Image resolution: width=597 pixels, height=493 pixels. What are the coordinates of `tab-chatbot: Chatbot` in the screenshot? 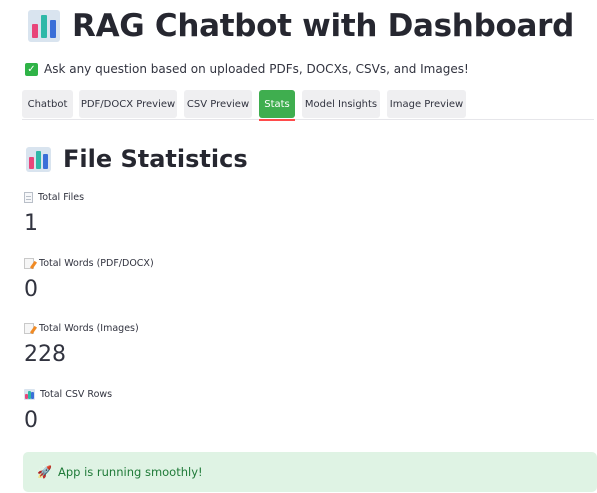 It's located at (47, 104).